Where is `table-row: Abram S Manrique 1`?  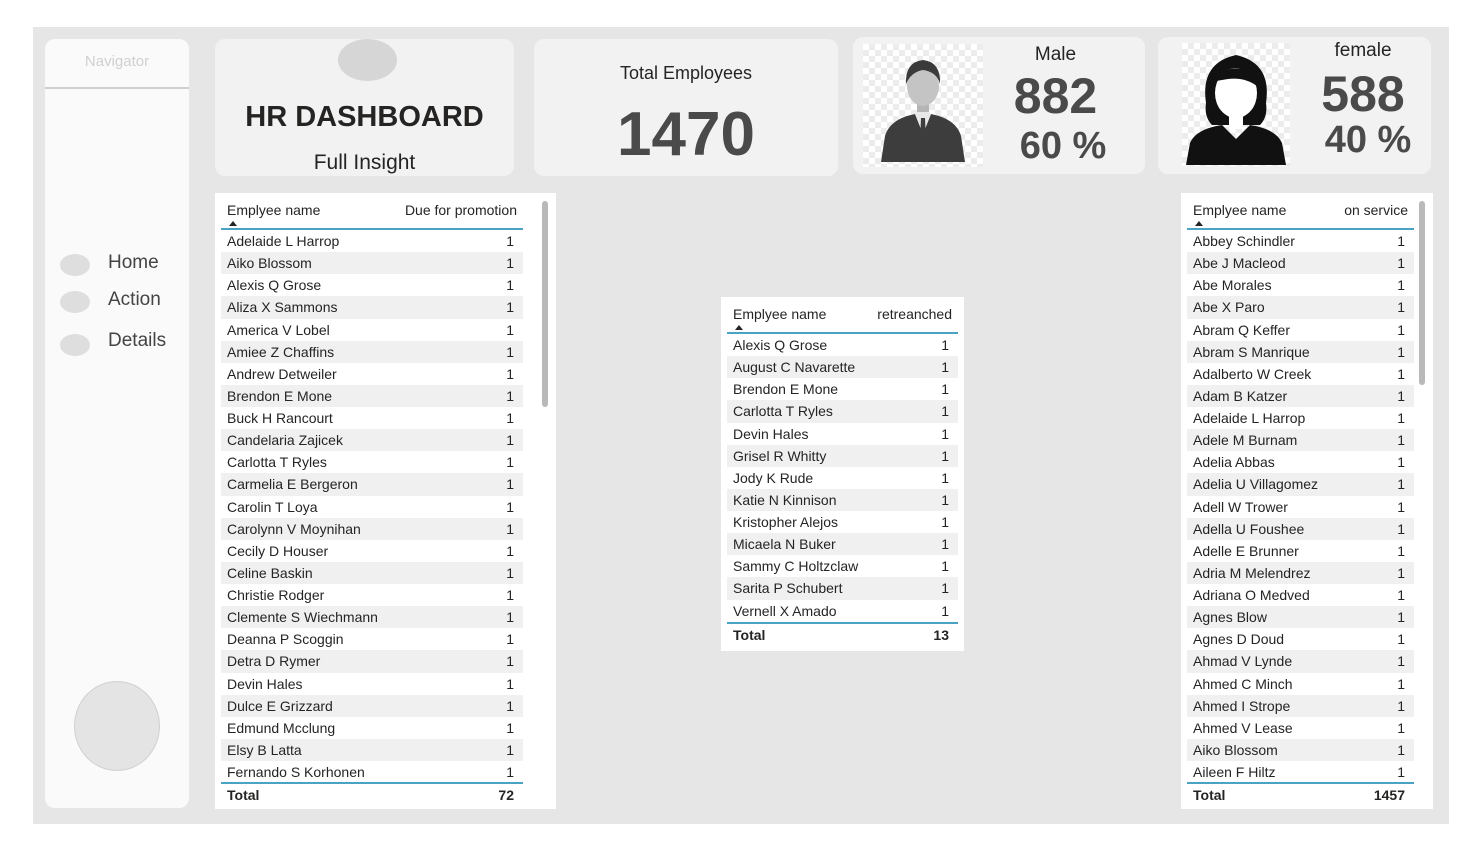 table-row: Abram S Manrique 1 is located at coordinates (1300, 351).